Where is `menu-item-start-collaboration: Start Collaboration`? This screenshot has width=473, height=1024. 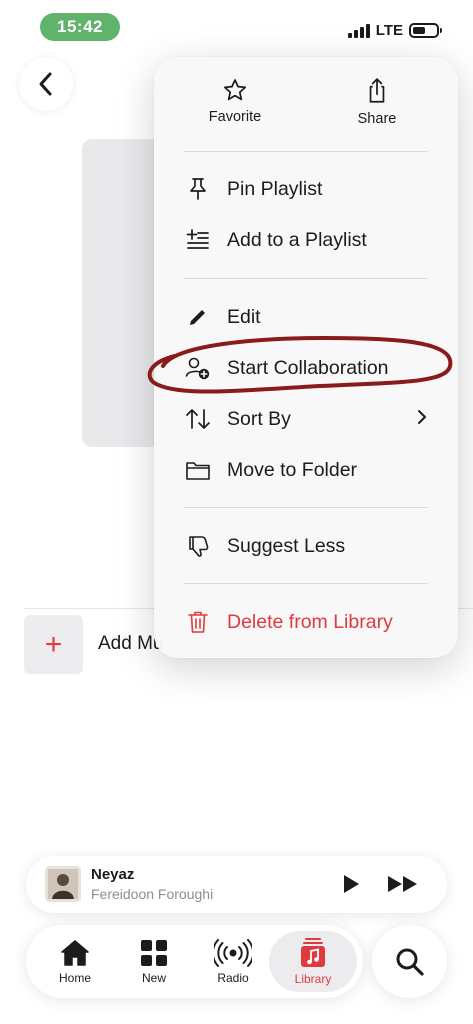
menu-item-start-collaboration: Start Collaboration is located at coordinates (306, 368).